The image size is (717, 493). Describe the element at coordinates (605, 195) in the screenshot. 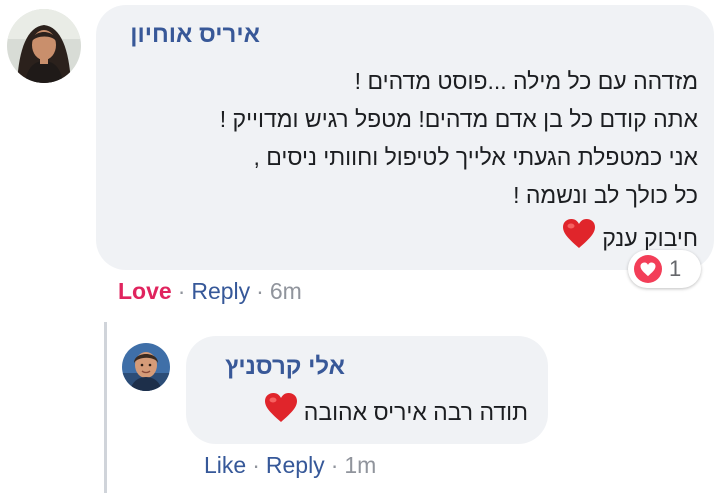

I see `comment-text-line: כל כולך לב ונשמה !` at that location.